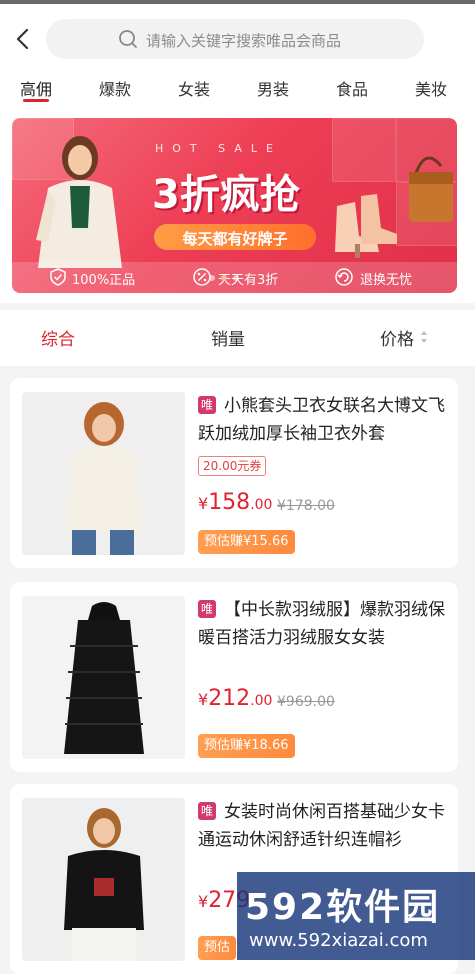 The width and height of the screenshot is (475, 974). I want to click on search-input: 请输入关键字搜索唯品会商品, so click(235, 39).